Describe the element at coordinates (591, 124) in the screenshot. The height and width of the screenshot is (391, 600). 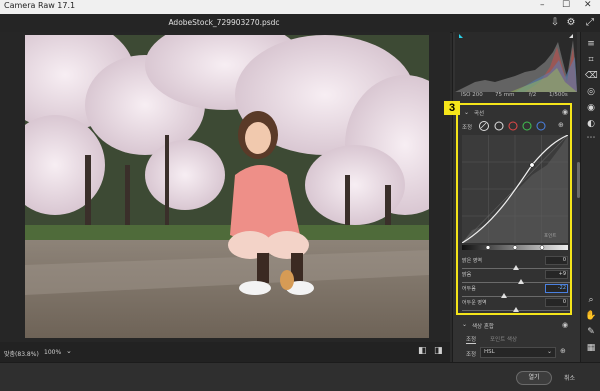
I see `presets-icon: ◐` at that location.